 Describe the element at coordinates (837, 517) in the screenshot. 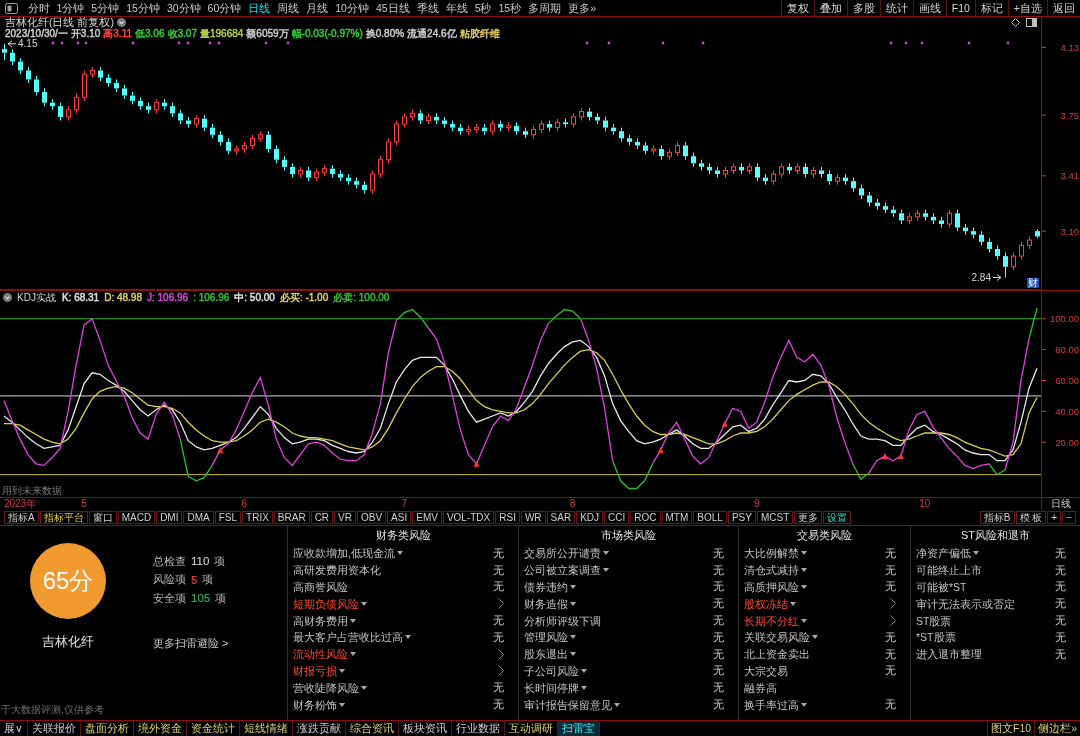

I see `indicator-tab: 设置` at that location.